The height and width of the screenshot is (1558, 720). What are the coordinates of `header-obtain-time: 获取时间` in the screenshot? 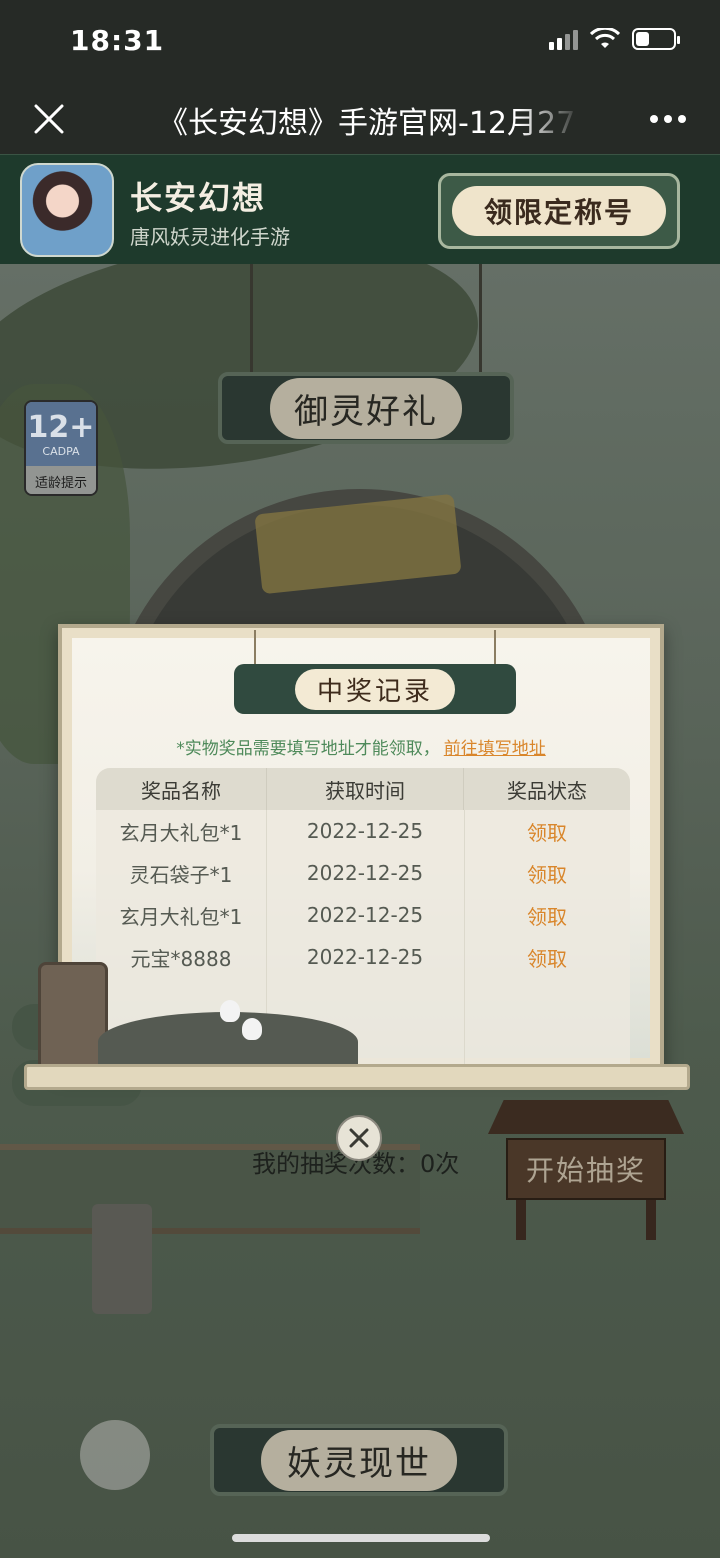 It's located at (365, 789).